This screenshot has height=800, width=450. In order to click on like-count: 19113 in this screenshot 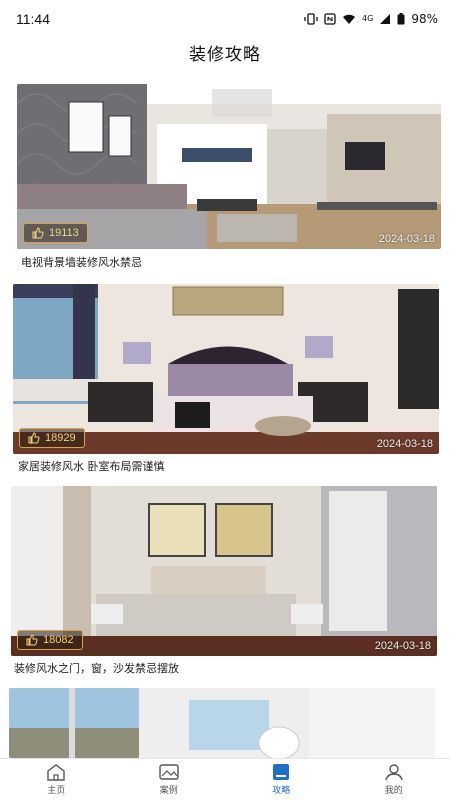, I will do `click(64, 233)`.